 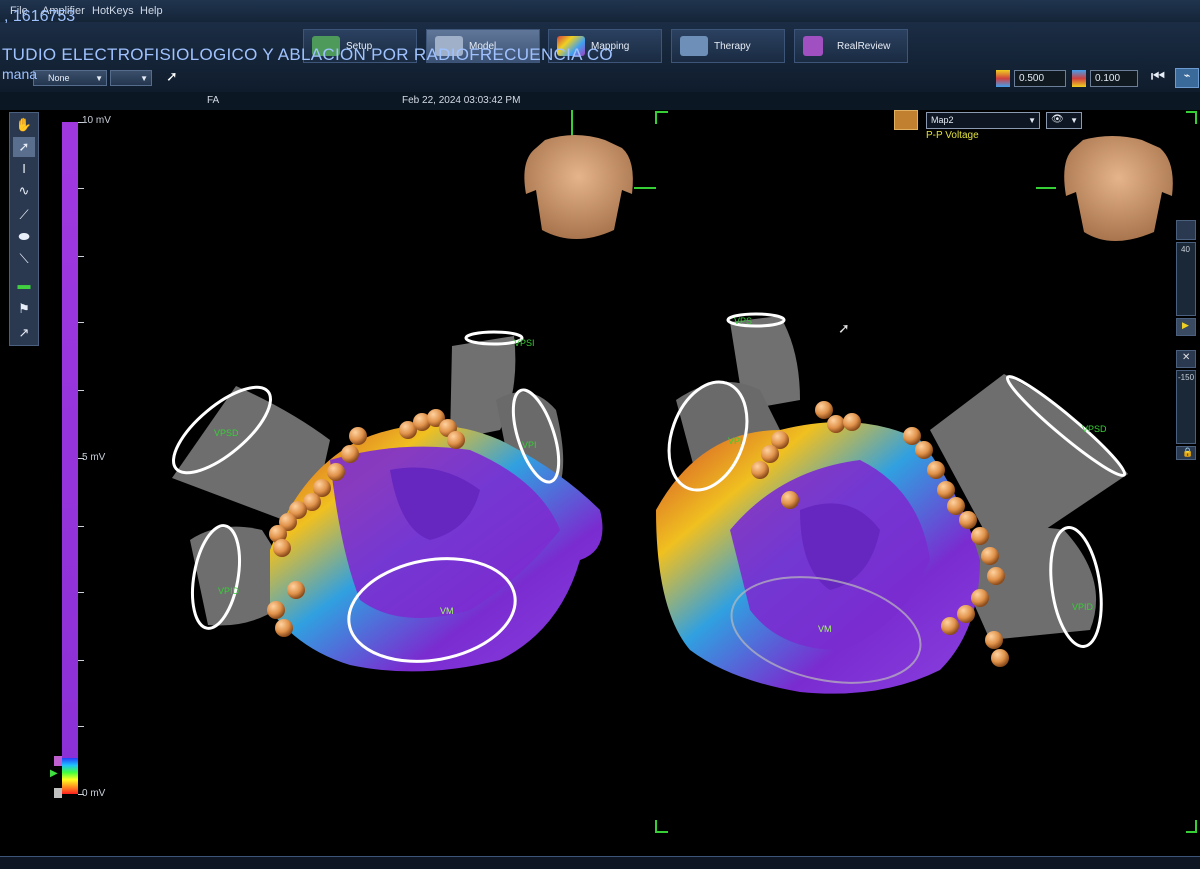 What do you see at coordinates (24, 309) in the screenshot?
I see `flag-tool-icon: ⚑` at bounding box center [24, 309].